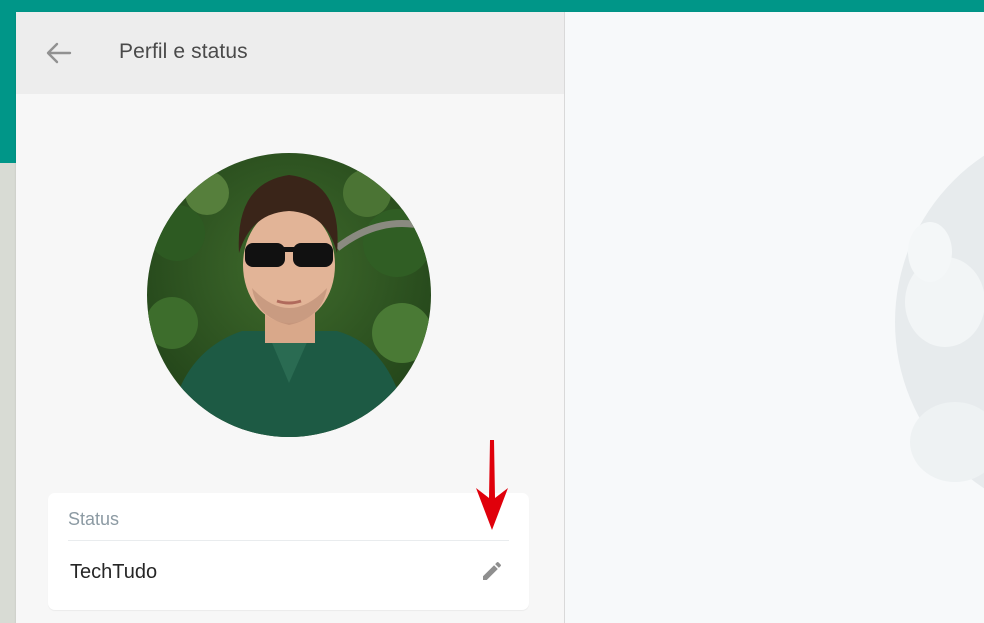 This screenshot has width=984, height=623. I want to click on intro-illustration, so click(939, 322).